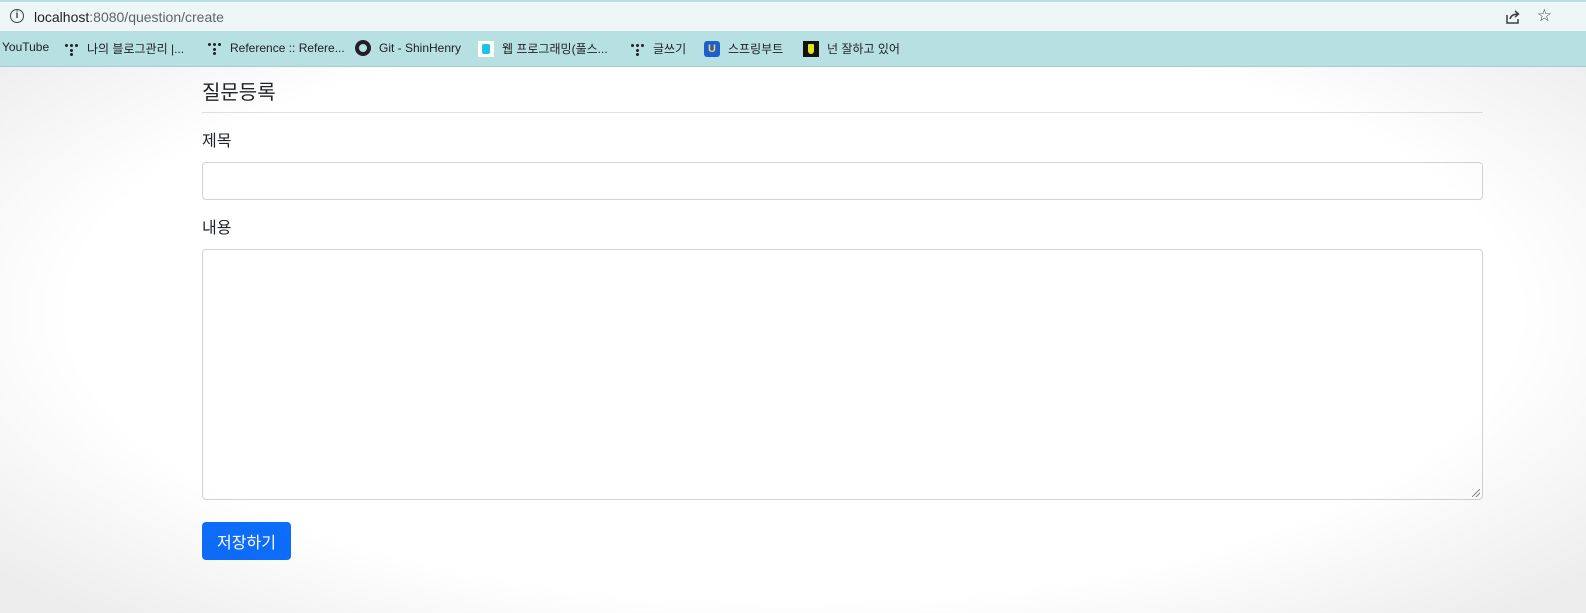 This screenshot has height=613, width=1586. I want to click on bookmark-star-icon: ☆, so click(1544, 16).